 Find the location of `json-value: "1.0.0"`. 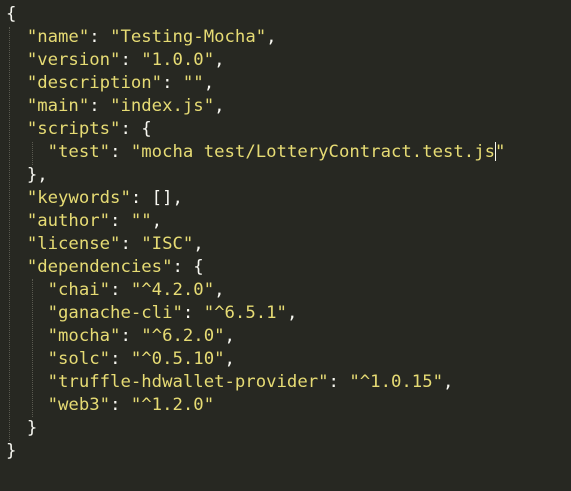

json-value: "1.0.0" is located at coordinates (178, 60).